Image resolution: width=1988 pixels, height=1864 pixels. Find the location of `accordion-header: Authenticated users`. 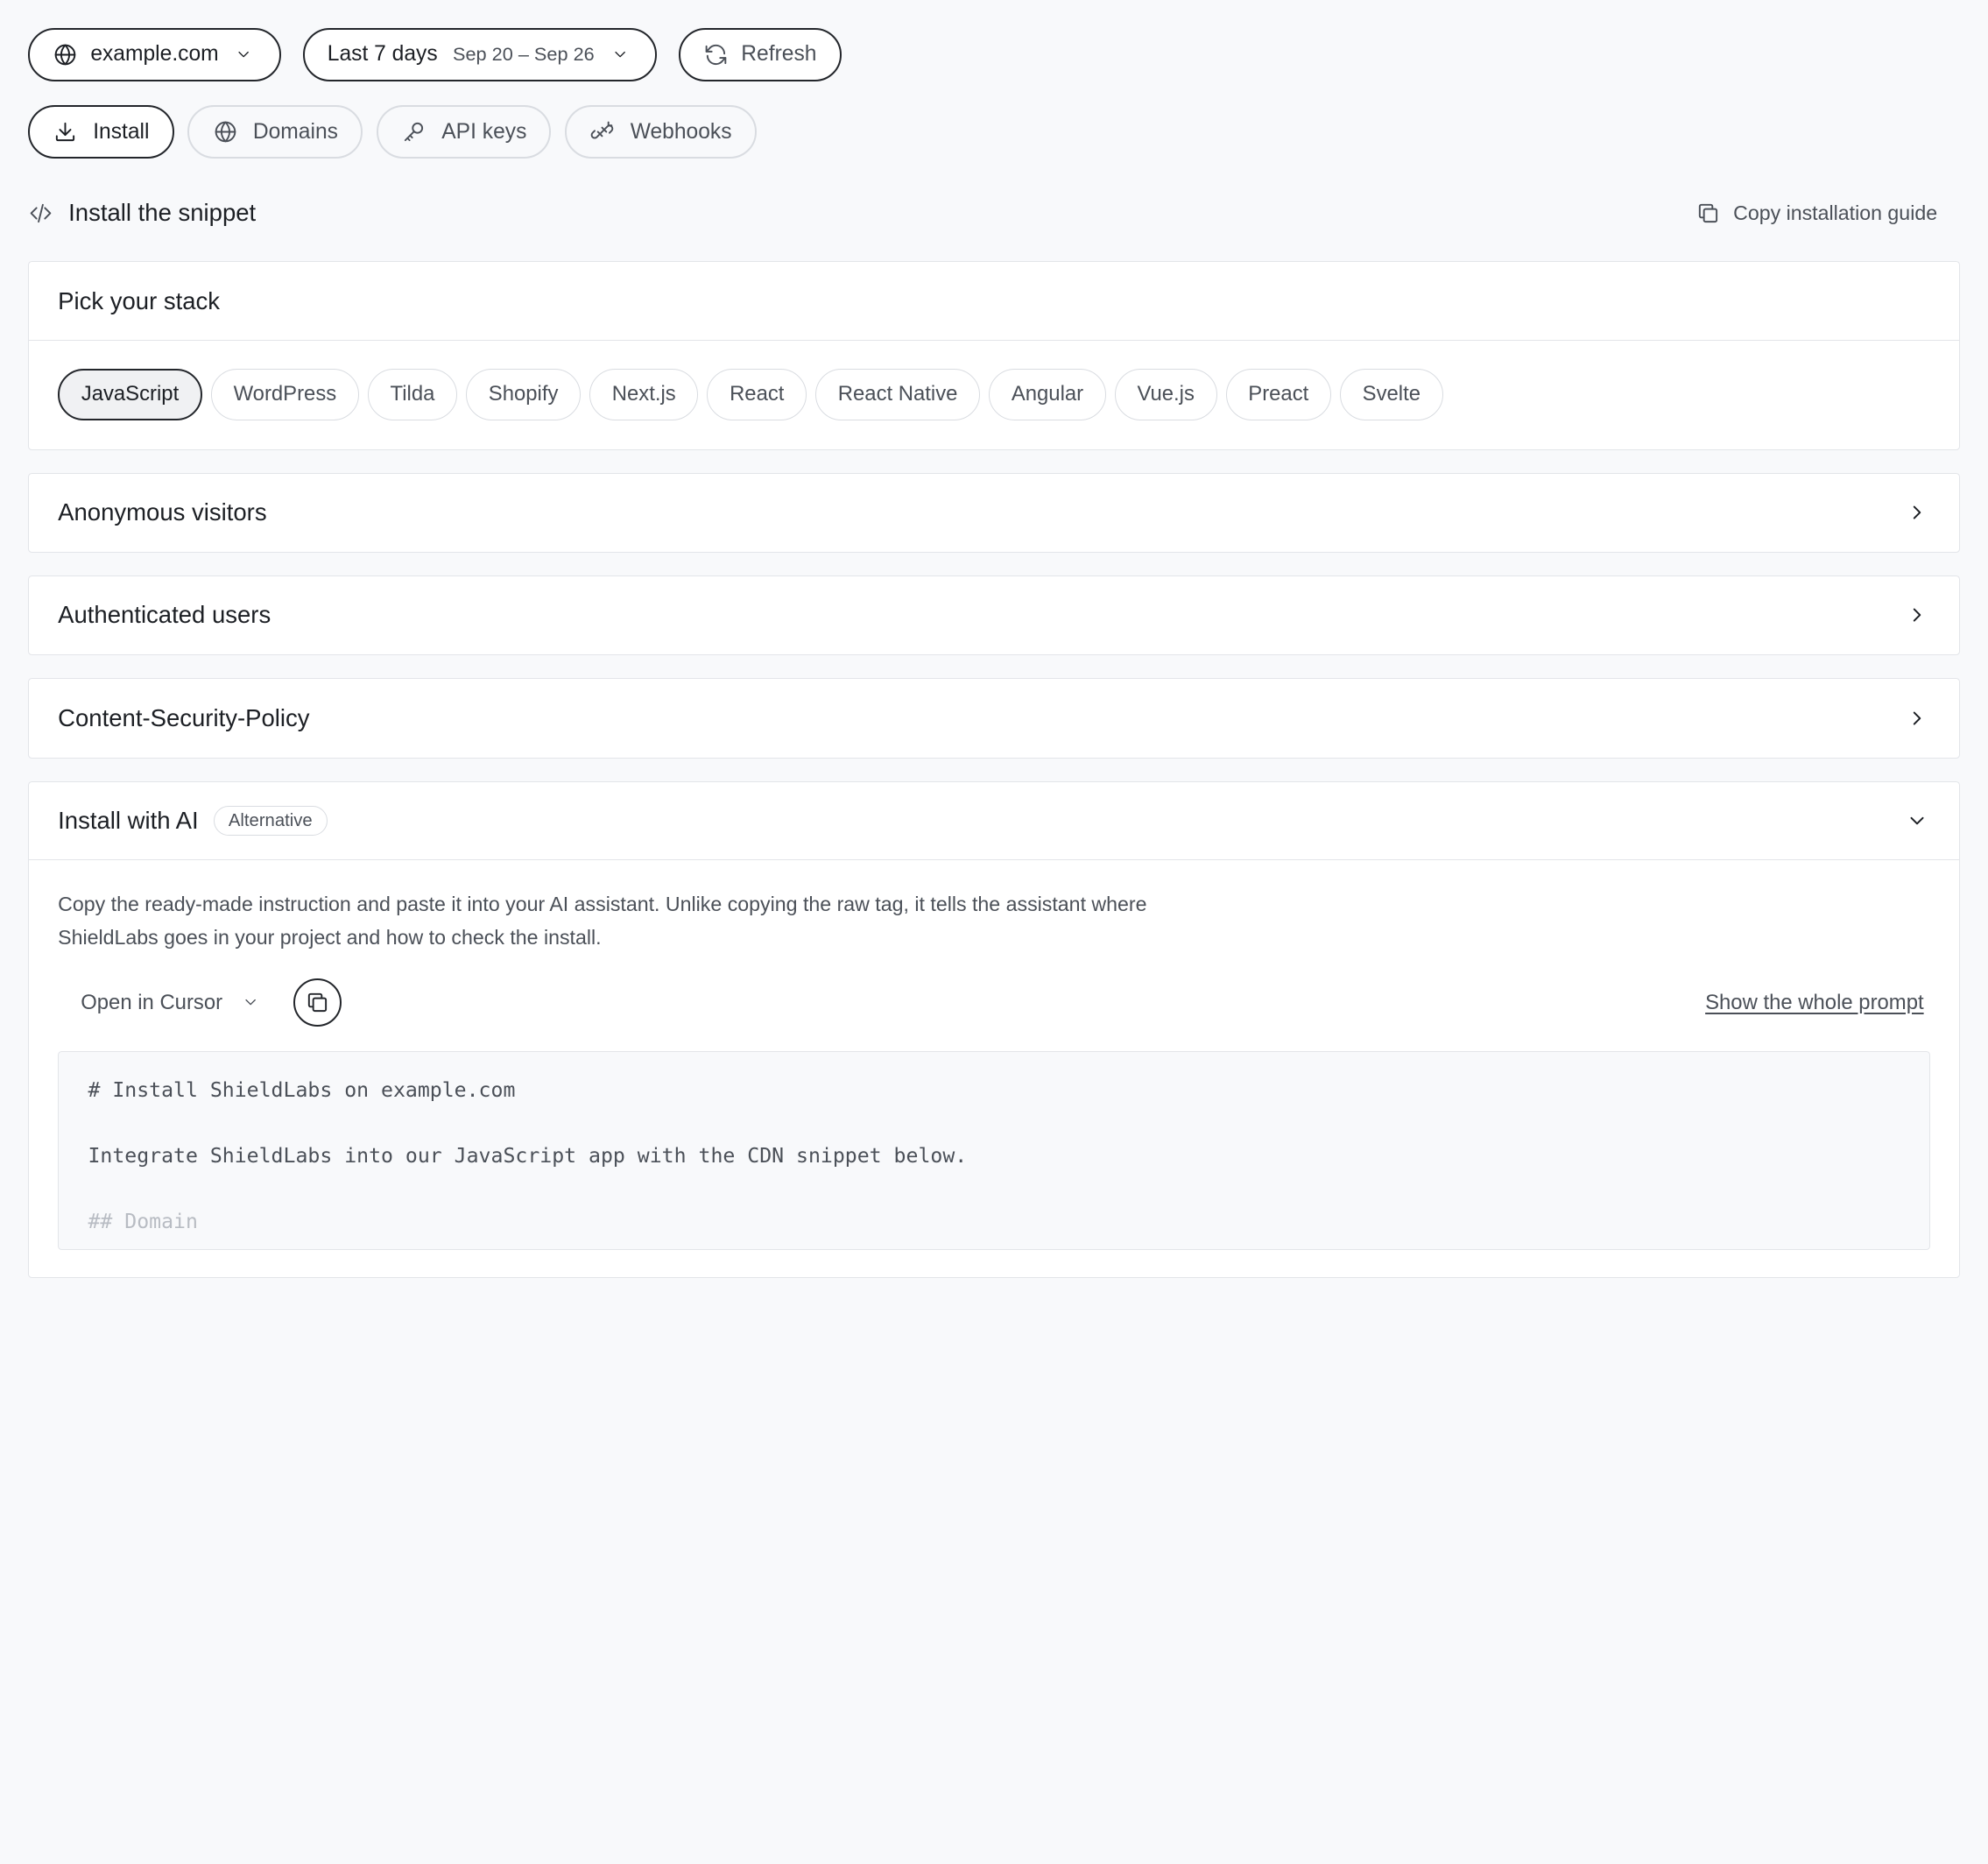

accordion-header: Authenticated users is located at coordinates (994, 614).